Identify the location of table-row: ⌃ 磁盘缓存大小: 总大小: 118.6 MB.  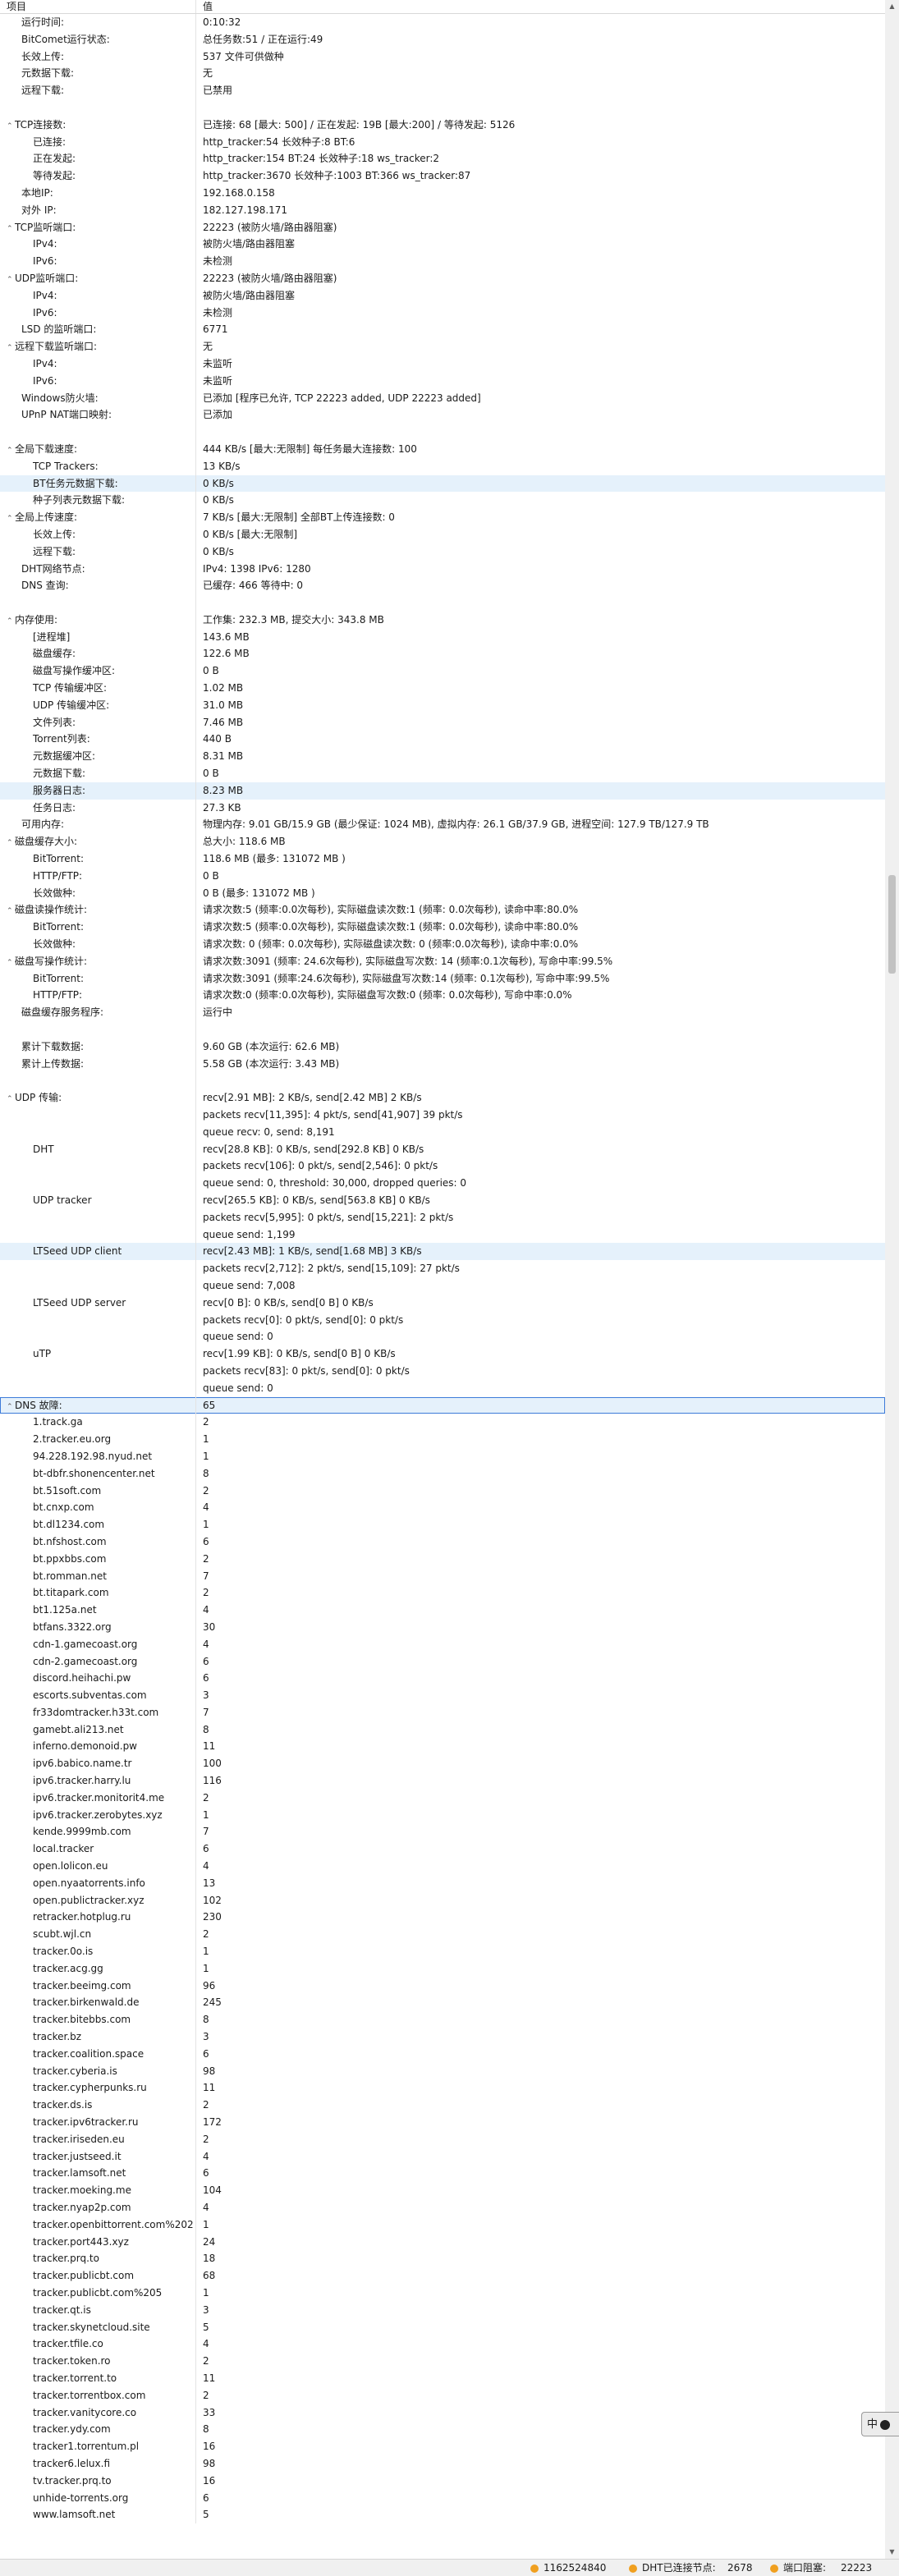
(442, 842).